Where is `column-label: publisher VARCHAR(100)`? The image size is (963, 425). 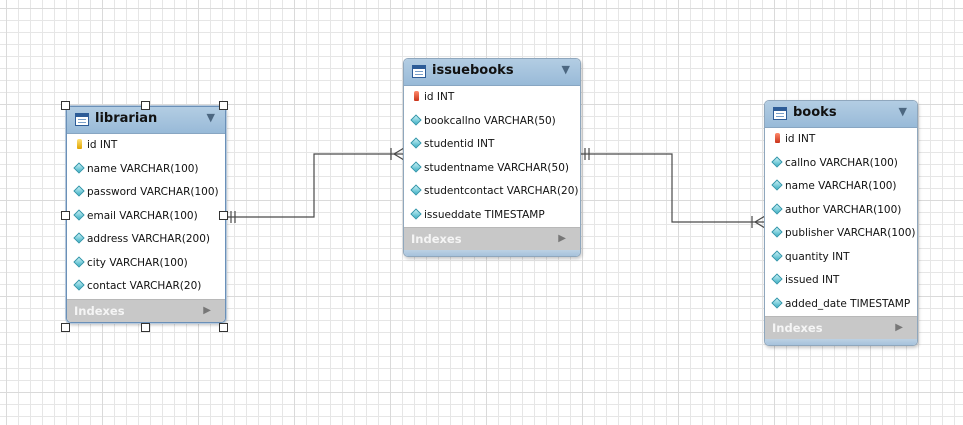
column-label: publisher VARCHAR(100) is located at coordinates (850, 233).